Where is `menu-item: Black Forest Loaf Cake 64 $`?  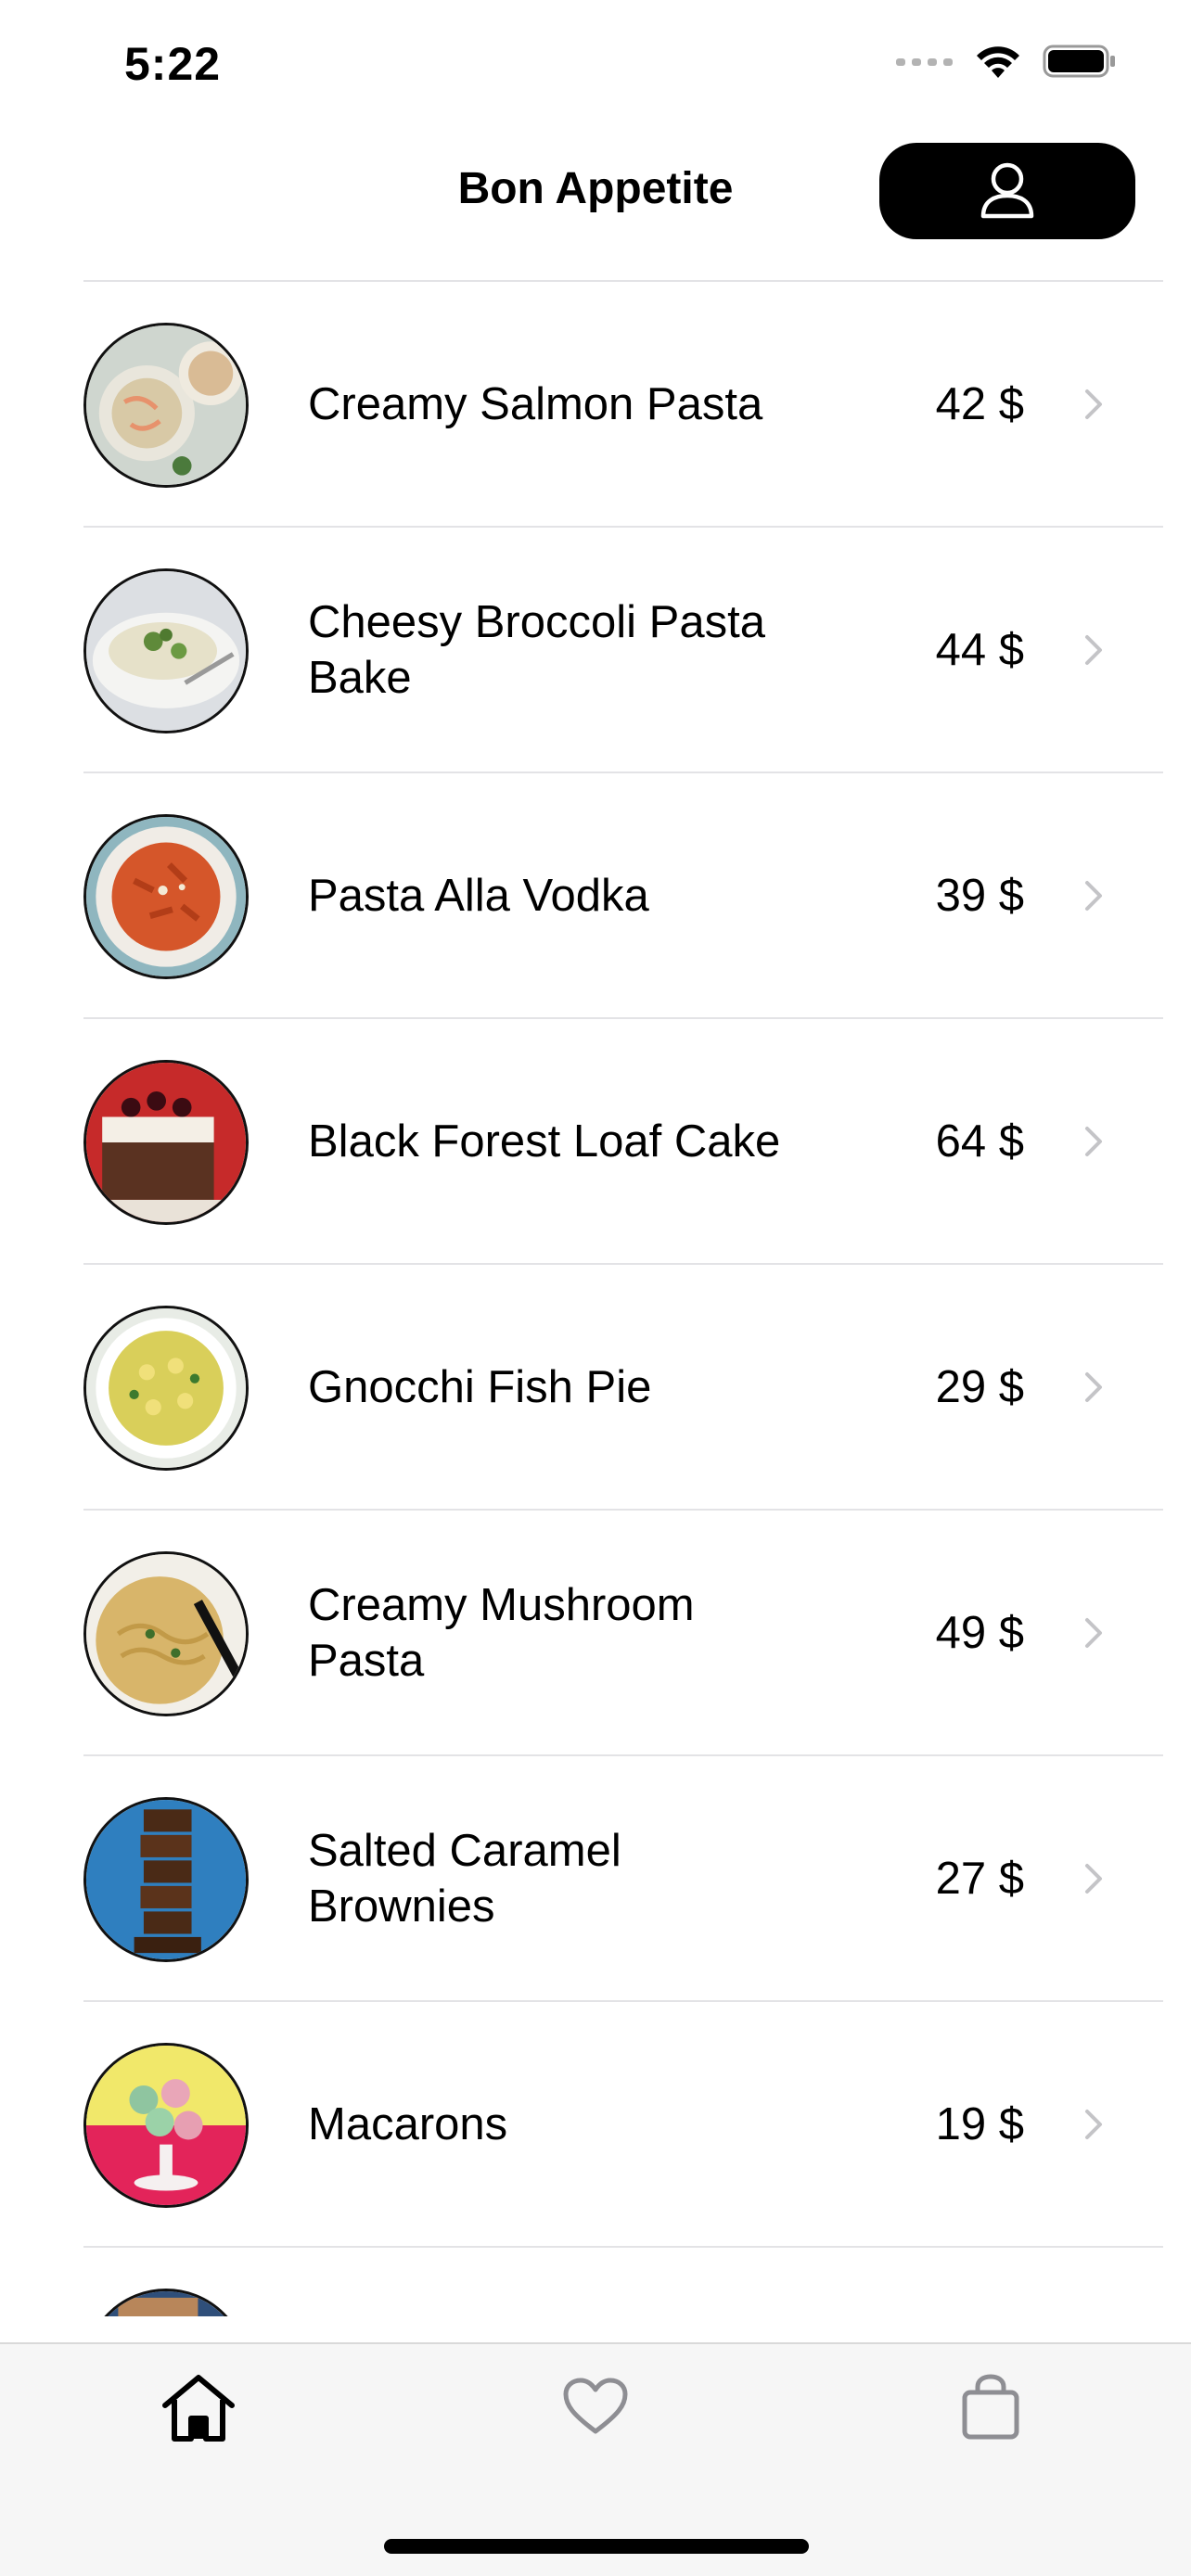 menu-item: Black Forest Loaf Cake 64 $ is located at coordinates (623, 1142).